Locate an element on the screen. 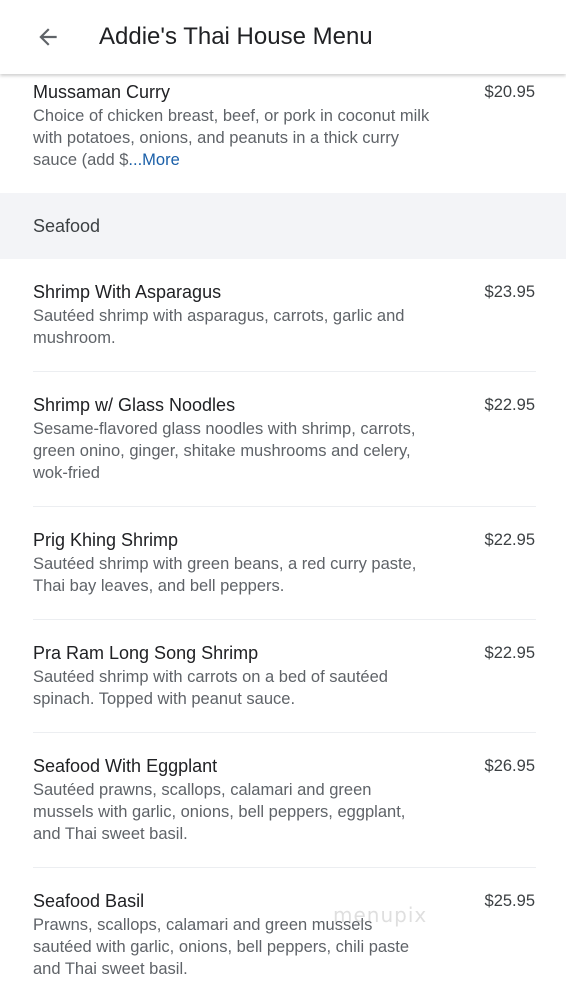  back-button is located at coordinates (48, 37).